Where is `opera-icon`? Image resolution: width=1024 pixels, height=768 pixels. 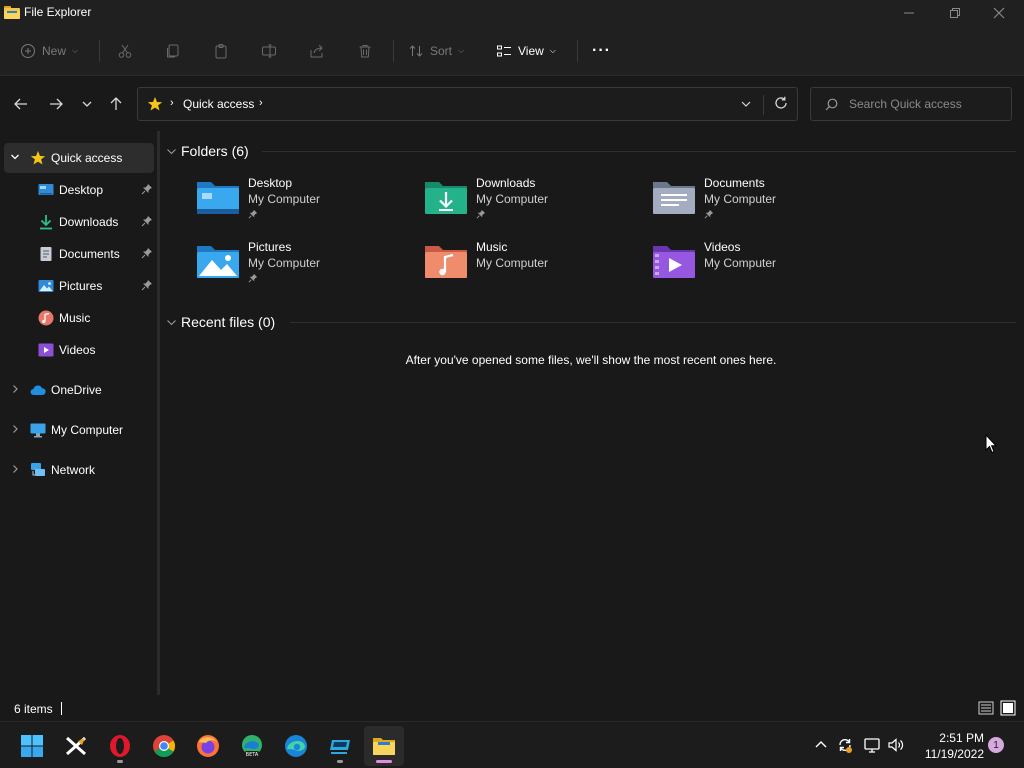 opera-icon is located at coordinates (120, 746).